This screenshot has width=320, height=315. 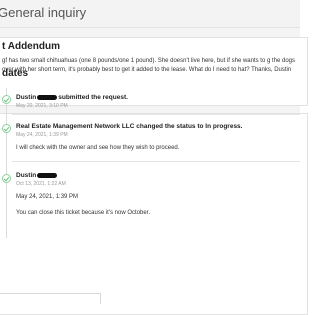 What do you see at coordinates (31, 46) in the screenshot?
I see `addendum-title: t Addendum` at bounding box center [31, 46].